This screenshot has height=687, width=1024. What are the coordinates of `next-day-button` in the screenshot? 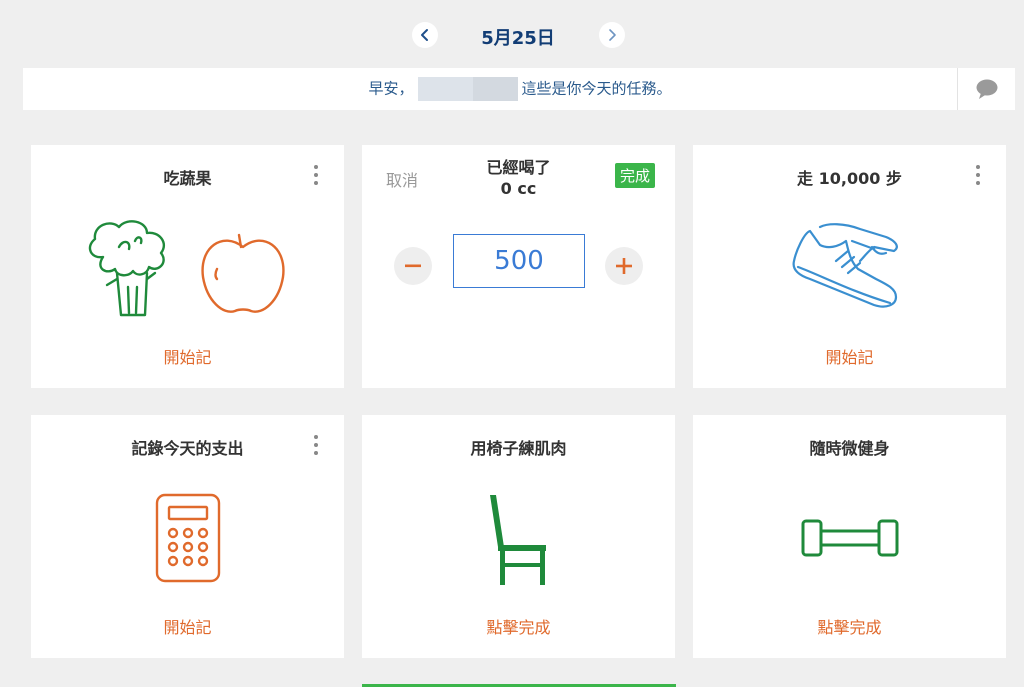 It's located at (612, 35).